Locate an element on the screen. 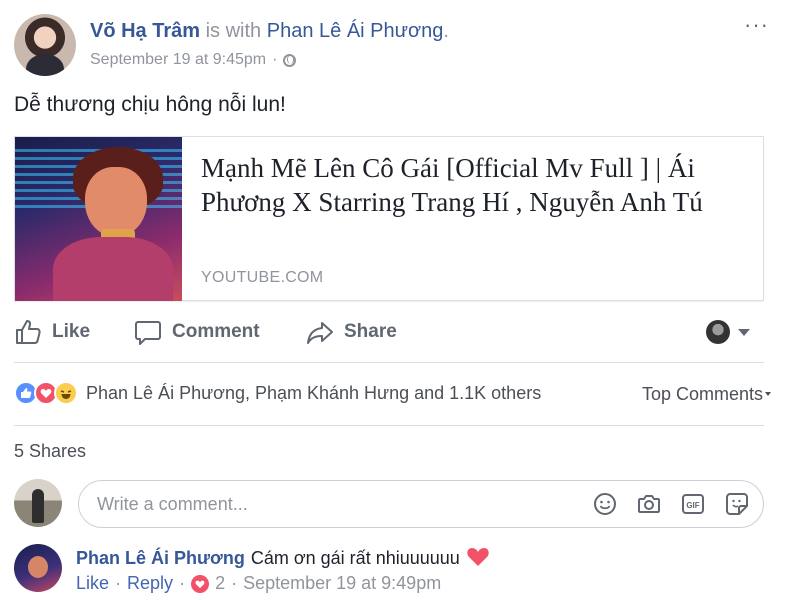  share-button: Share is located at coordinates (351, 332).